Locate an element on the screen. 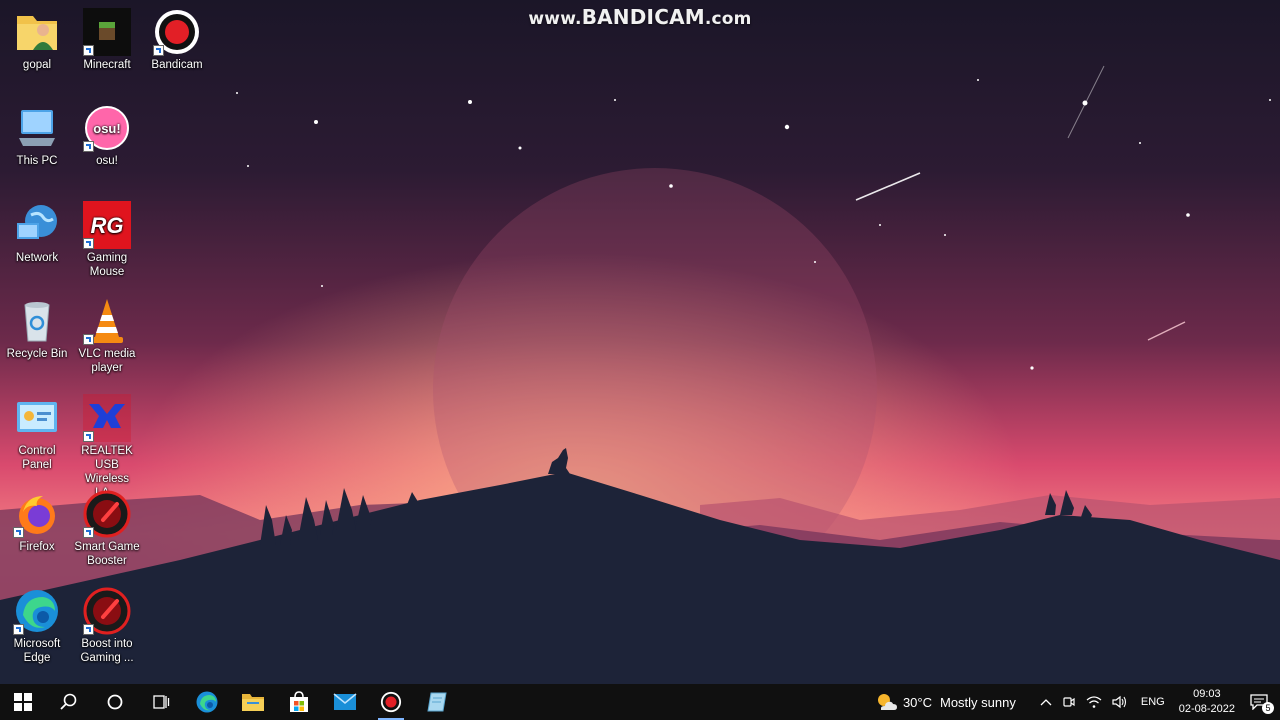 The image size is (1280, 720). taskbar-file-explorer is located at coordinates (253, 702).